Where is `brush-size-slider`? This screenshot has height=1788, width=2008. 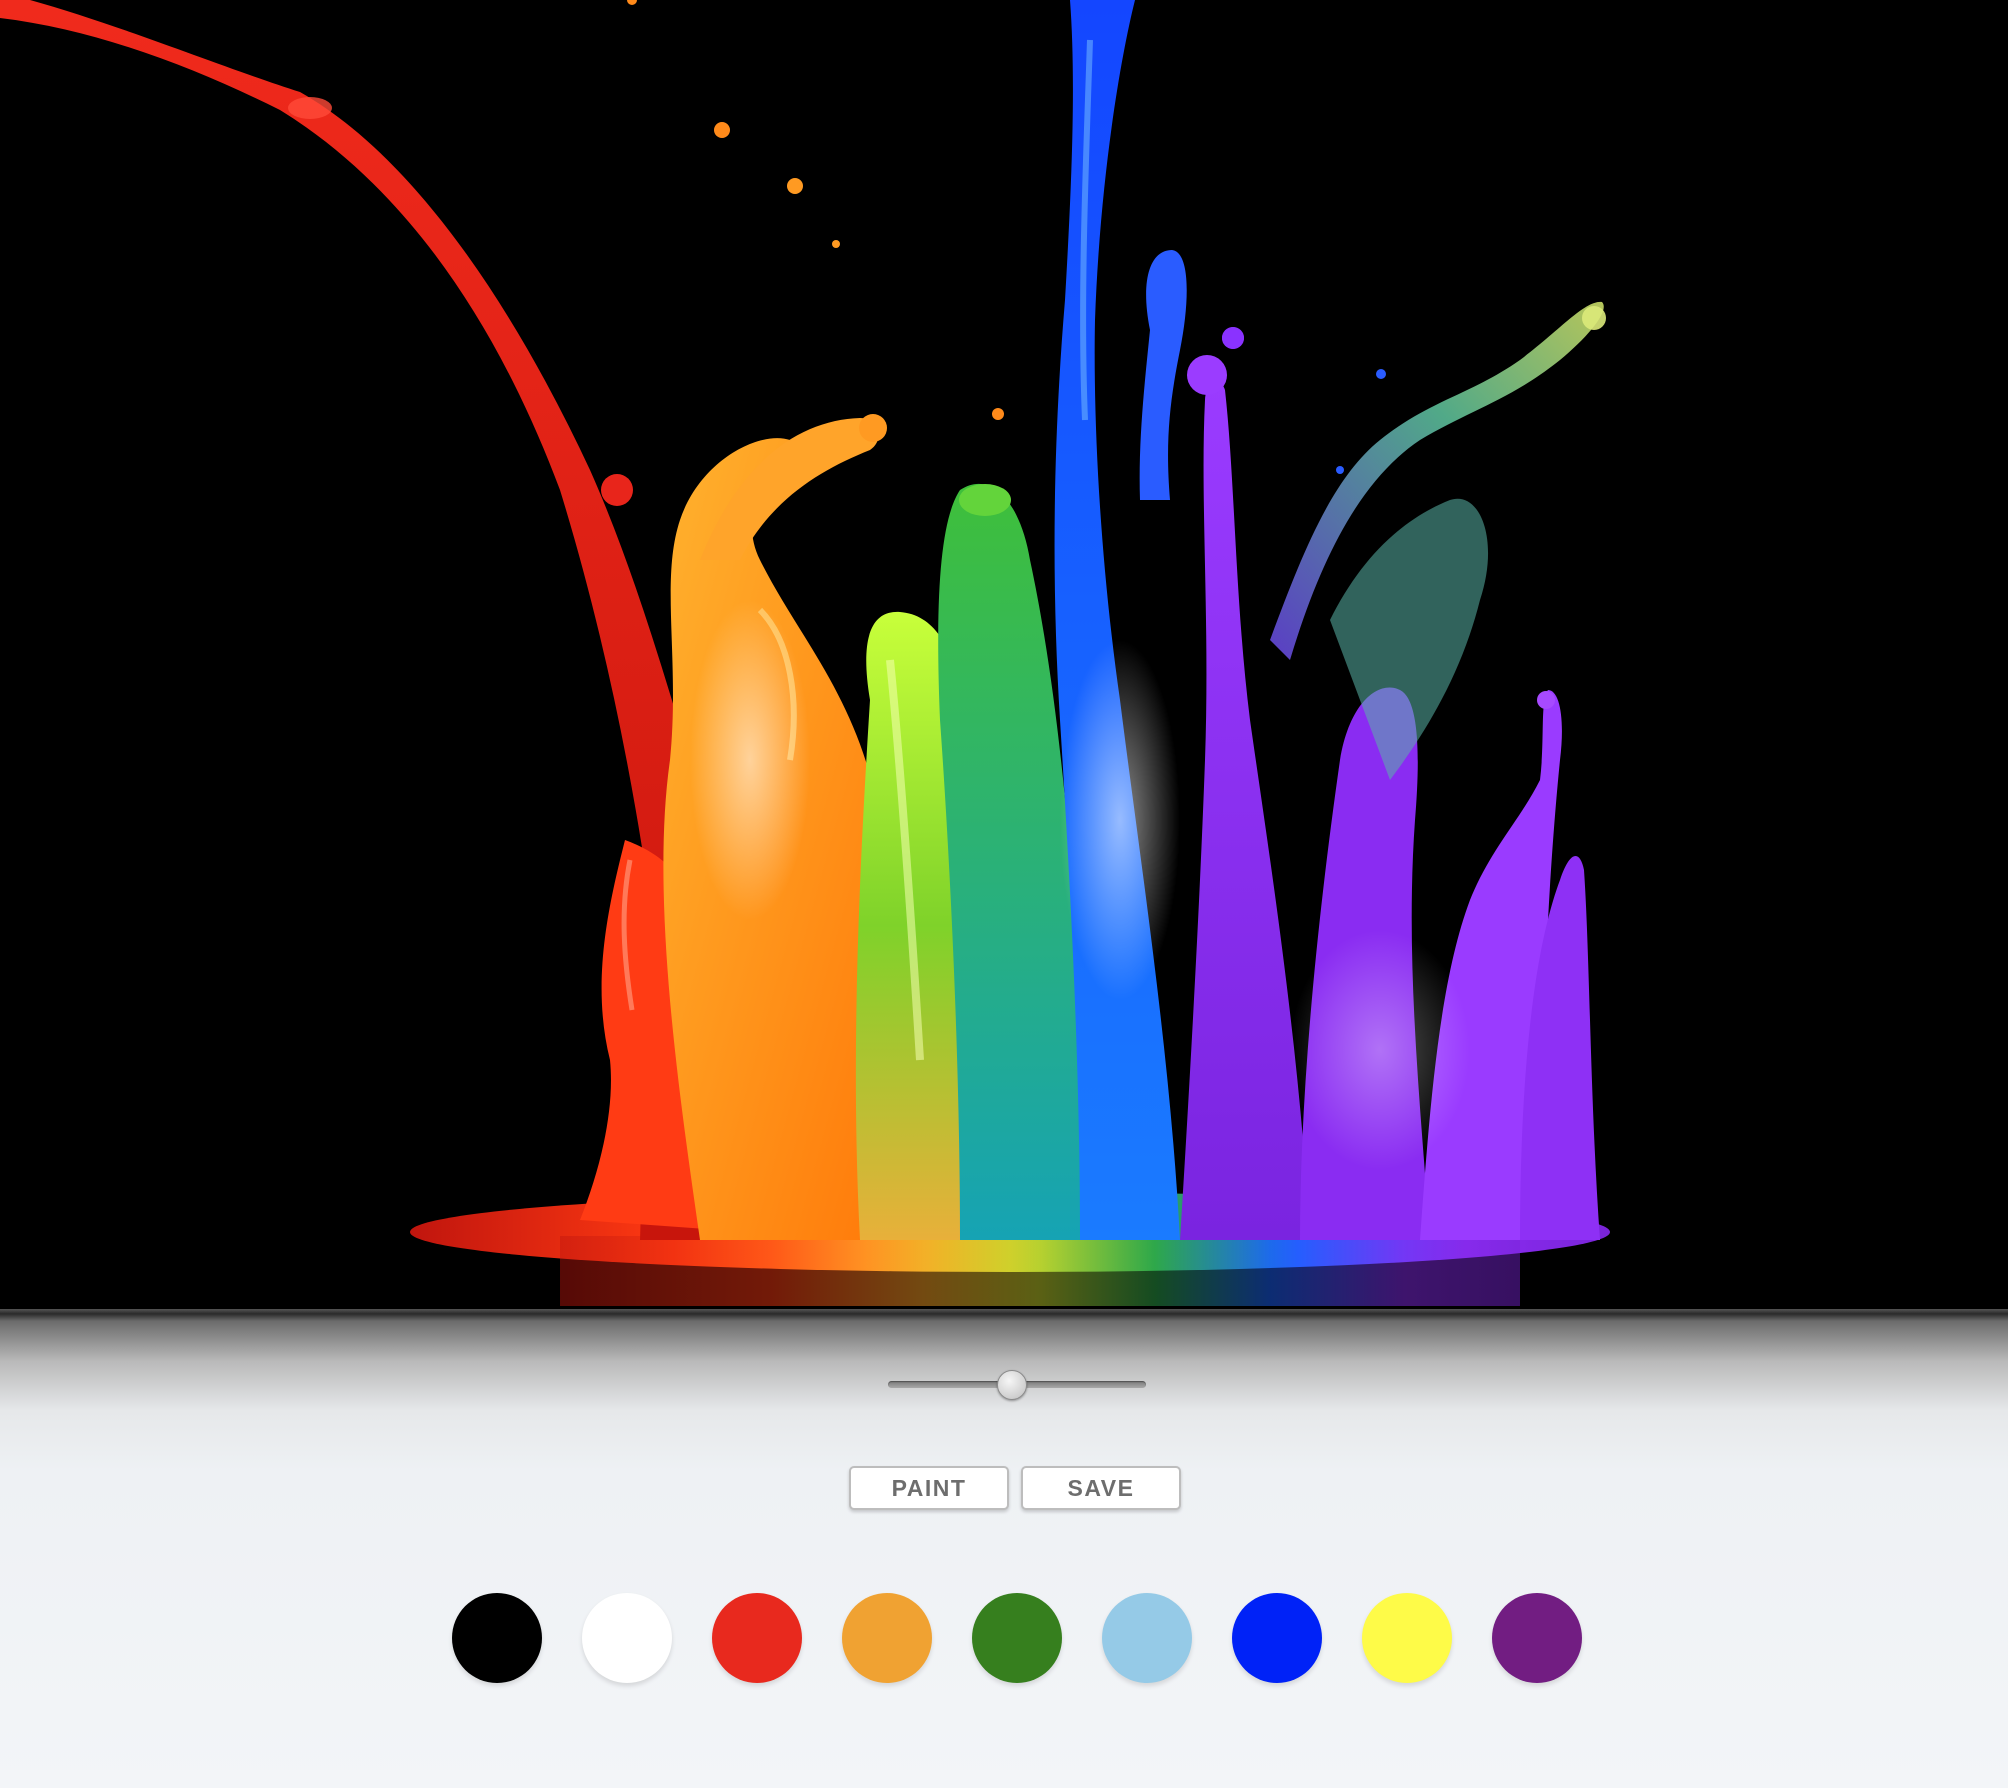 brush-size-slider is located at coordinates (1017, 1385).